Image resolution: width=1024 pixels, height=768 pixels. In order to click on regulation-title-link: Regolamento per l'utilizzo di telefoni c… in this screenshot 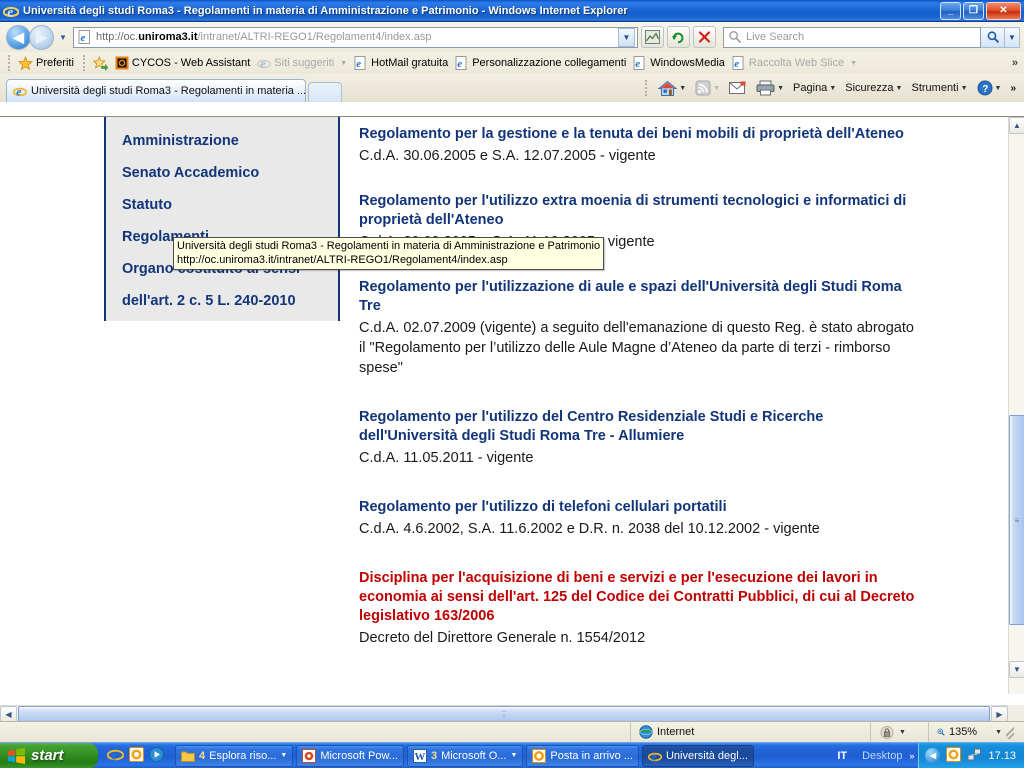, I will do `click(639, 507)`.